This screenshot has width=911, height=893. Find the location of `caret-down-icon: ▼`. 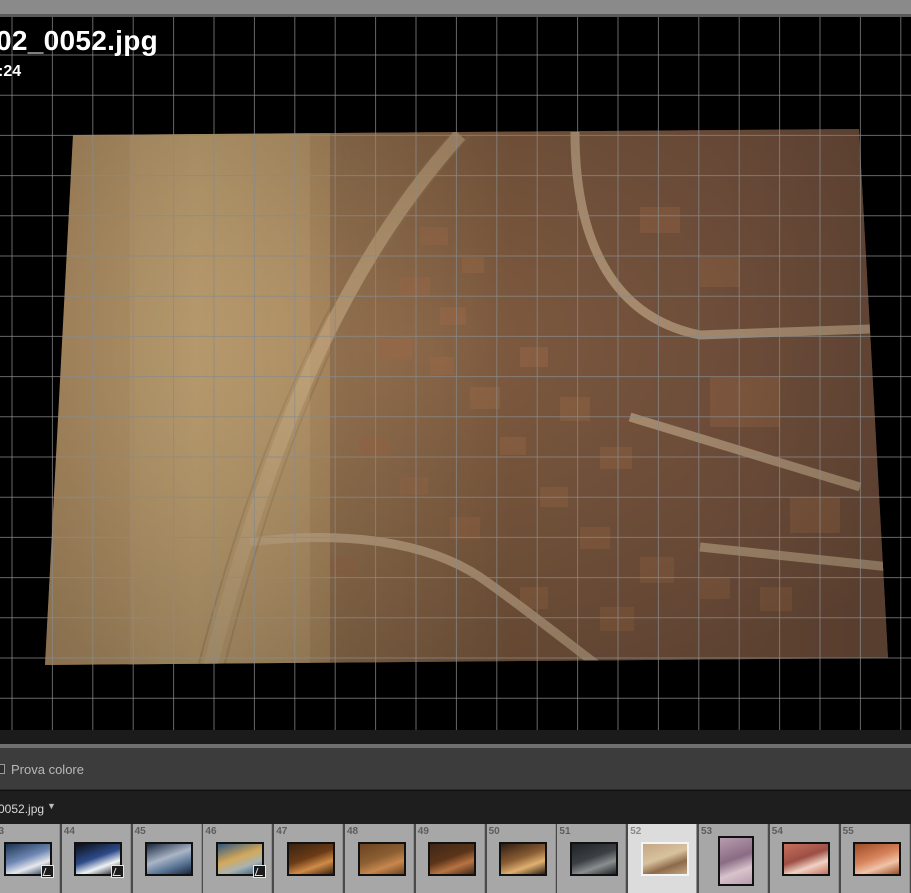

caret-down-icon: ▼ is located at coordinates (51, 806).